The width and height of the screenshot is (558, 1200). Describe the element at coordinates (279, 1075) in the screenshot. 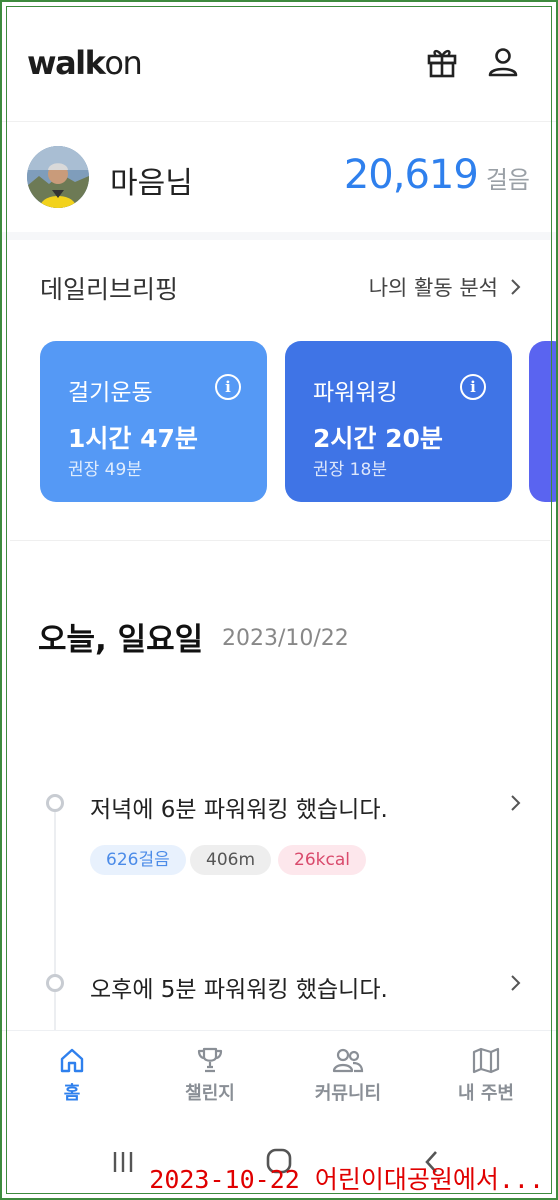

I see `bottom-nav: 홈 챌린지 커뮤니티 내 주변` at that location.